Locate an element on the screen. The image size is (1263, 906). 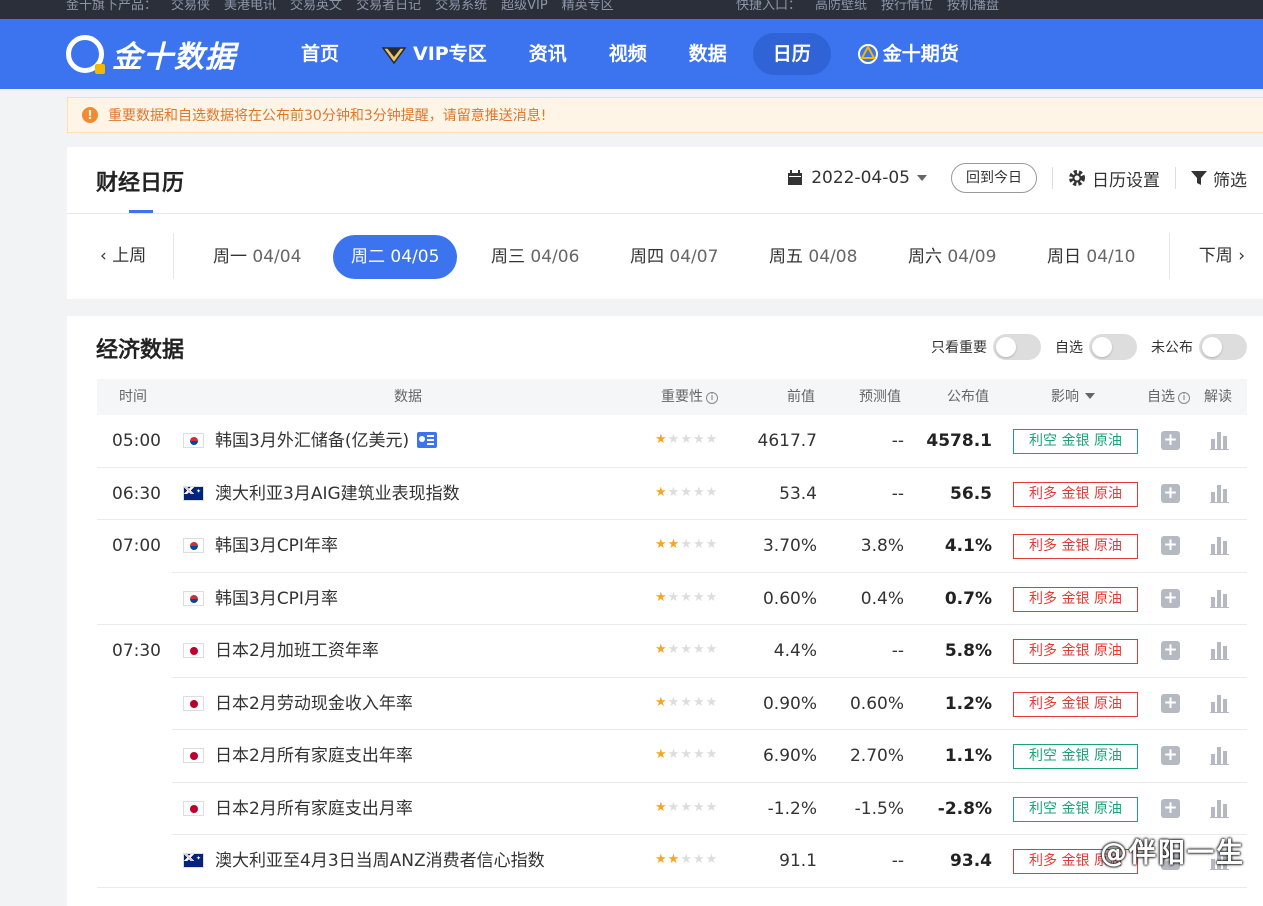
indicator-name: 日本2月所有家庭支出年率 is located at coordinates (314, 756).